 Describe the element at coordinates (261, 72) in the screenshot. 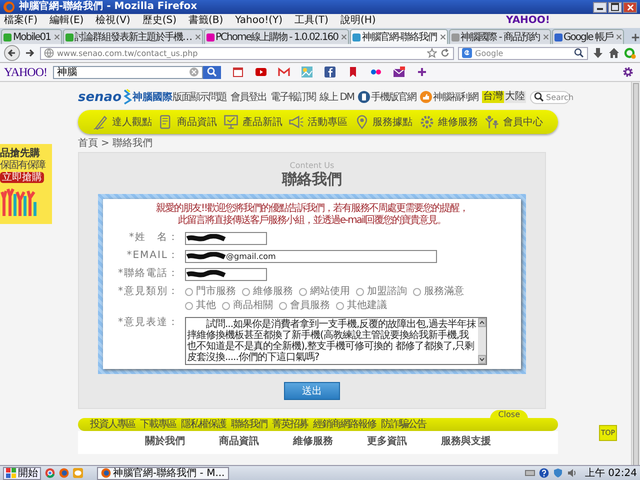

I see `video-play-icon` at that location.